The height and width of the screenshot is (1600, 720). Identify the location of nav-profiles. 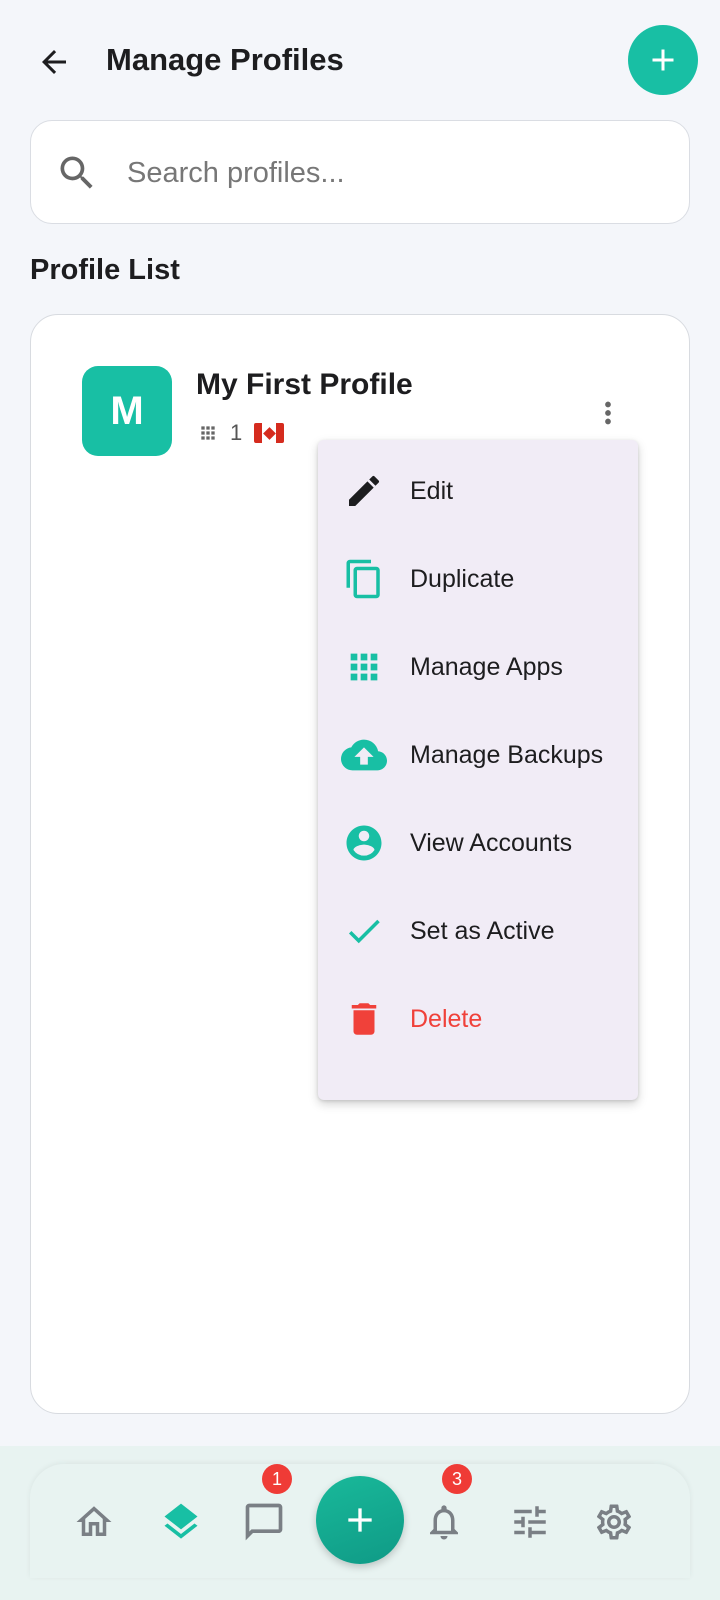
(181, 1522).